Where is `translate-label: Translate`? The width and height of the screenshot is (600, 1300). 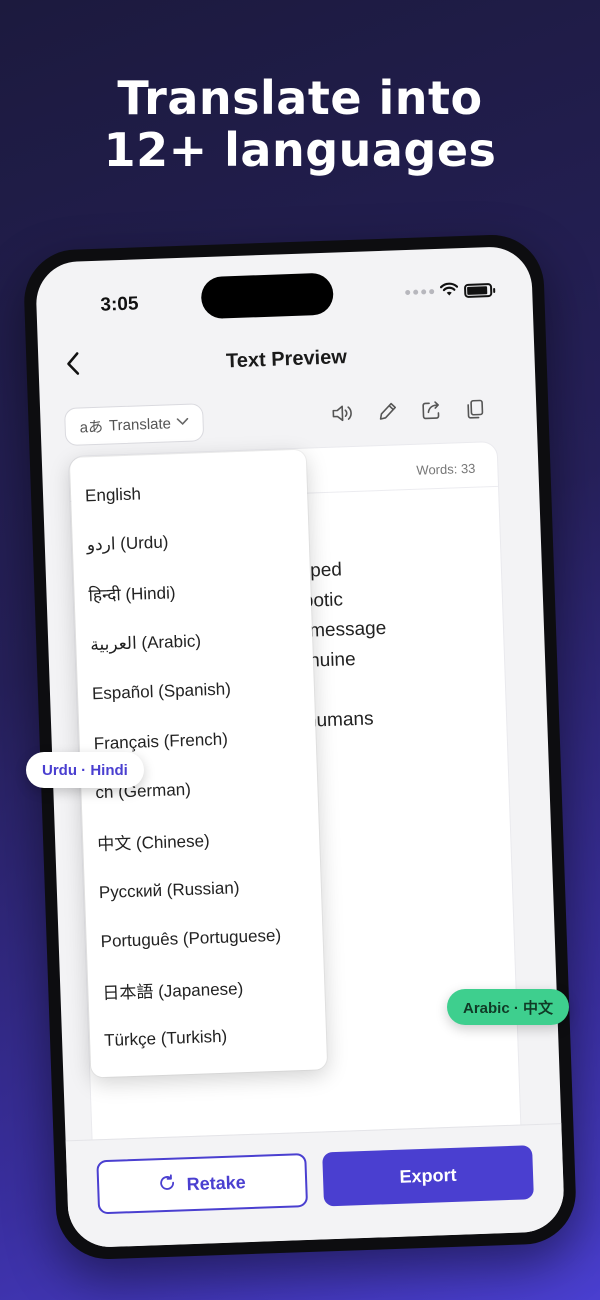 translate-label: Translate is located at coordinates (140, 424).